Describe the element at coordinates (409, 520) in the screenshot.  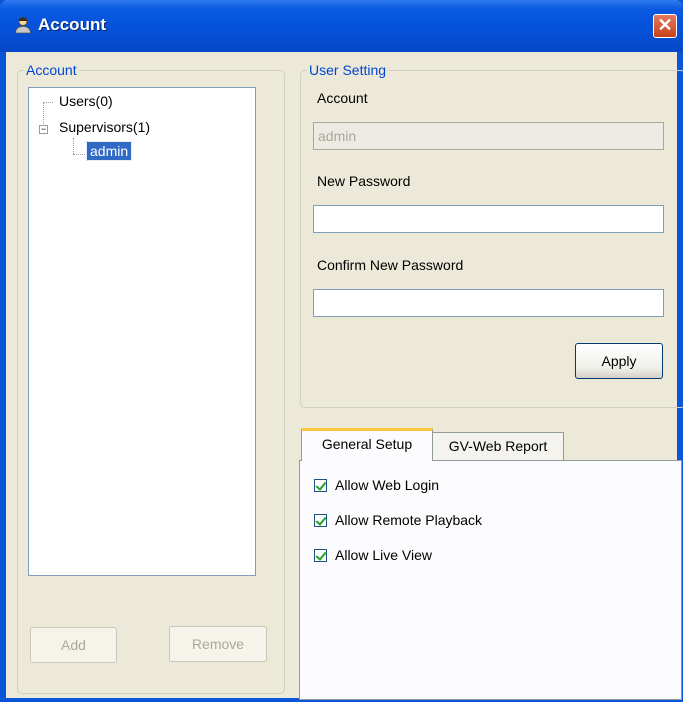
I see `allow-remote-playback-label: Allow Remote Playback` at that location.